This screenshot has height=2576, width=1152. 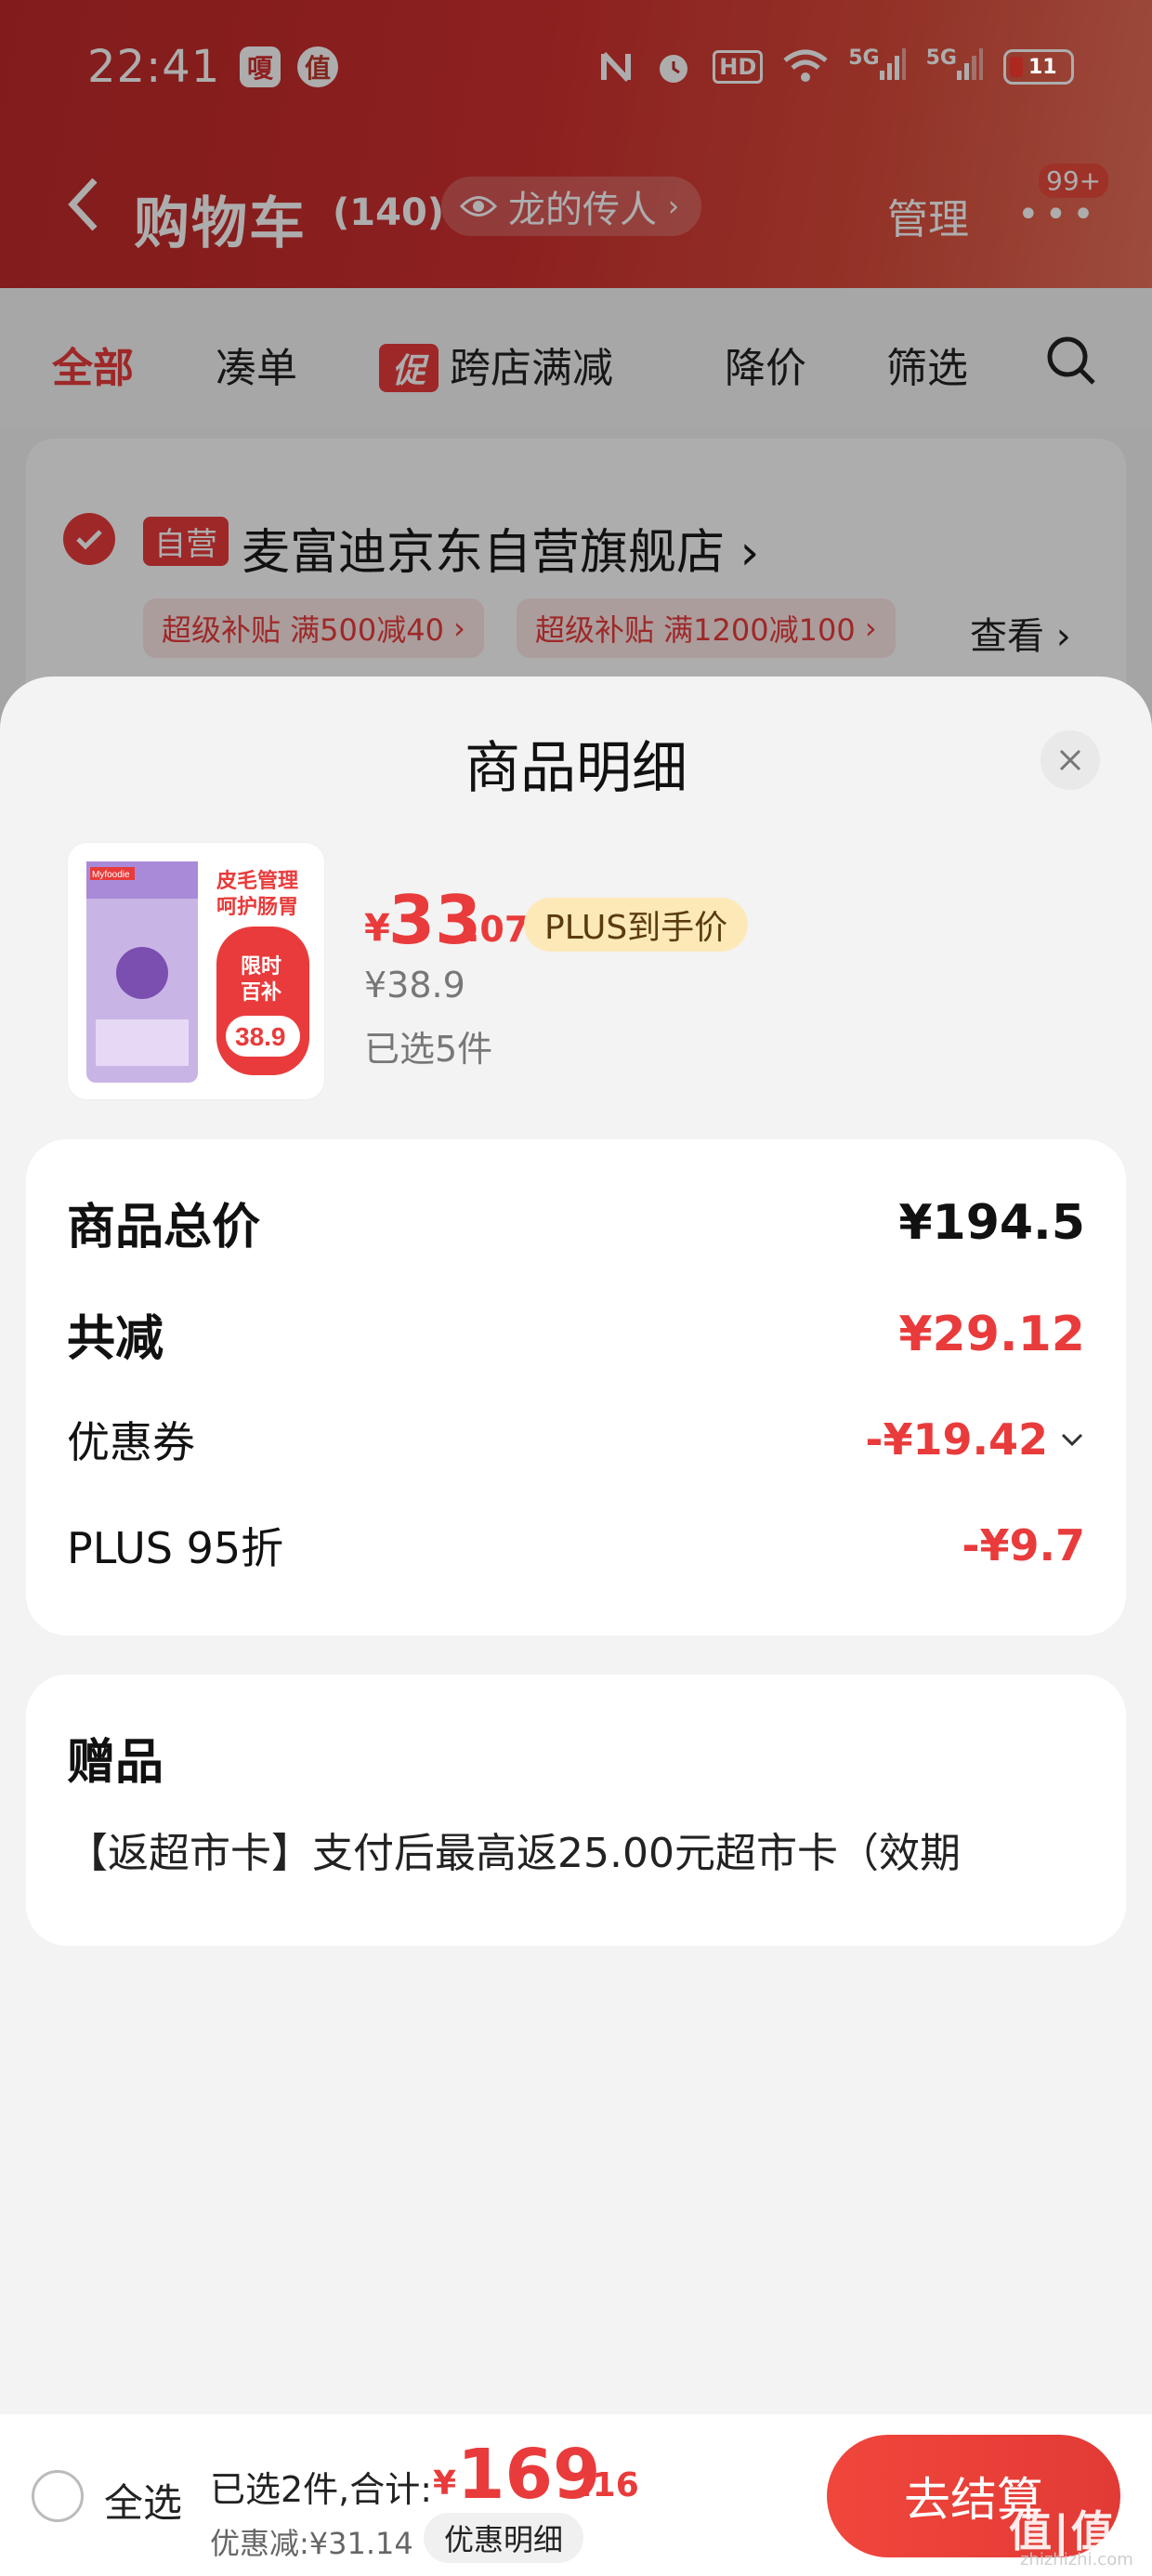 What do you see at coordinates (58, 2496) in the screenshot?
I see `select-all-checkbox` at bounding box center [58, 2496].